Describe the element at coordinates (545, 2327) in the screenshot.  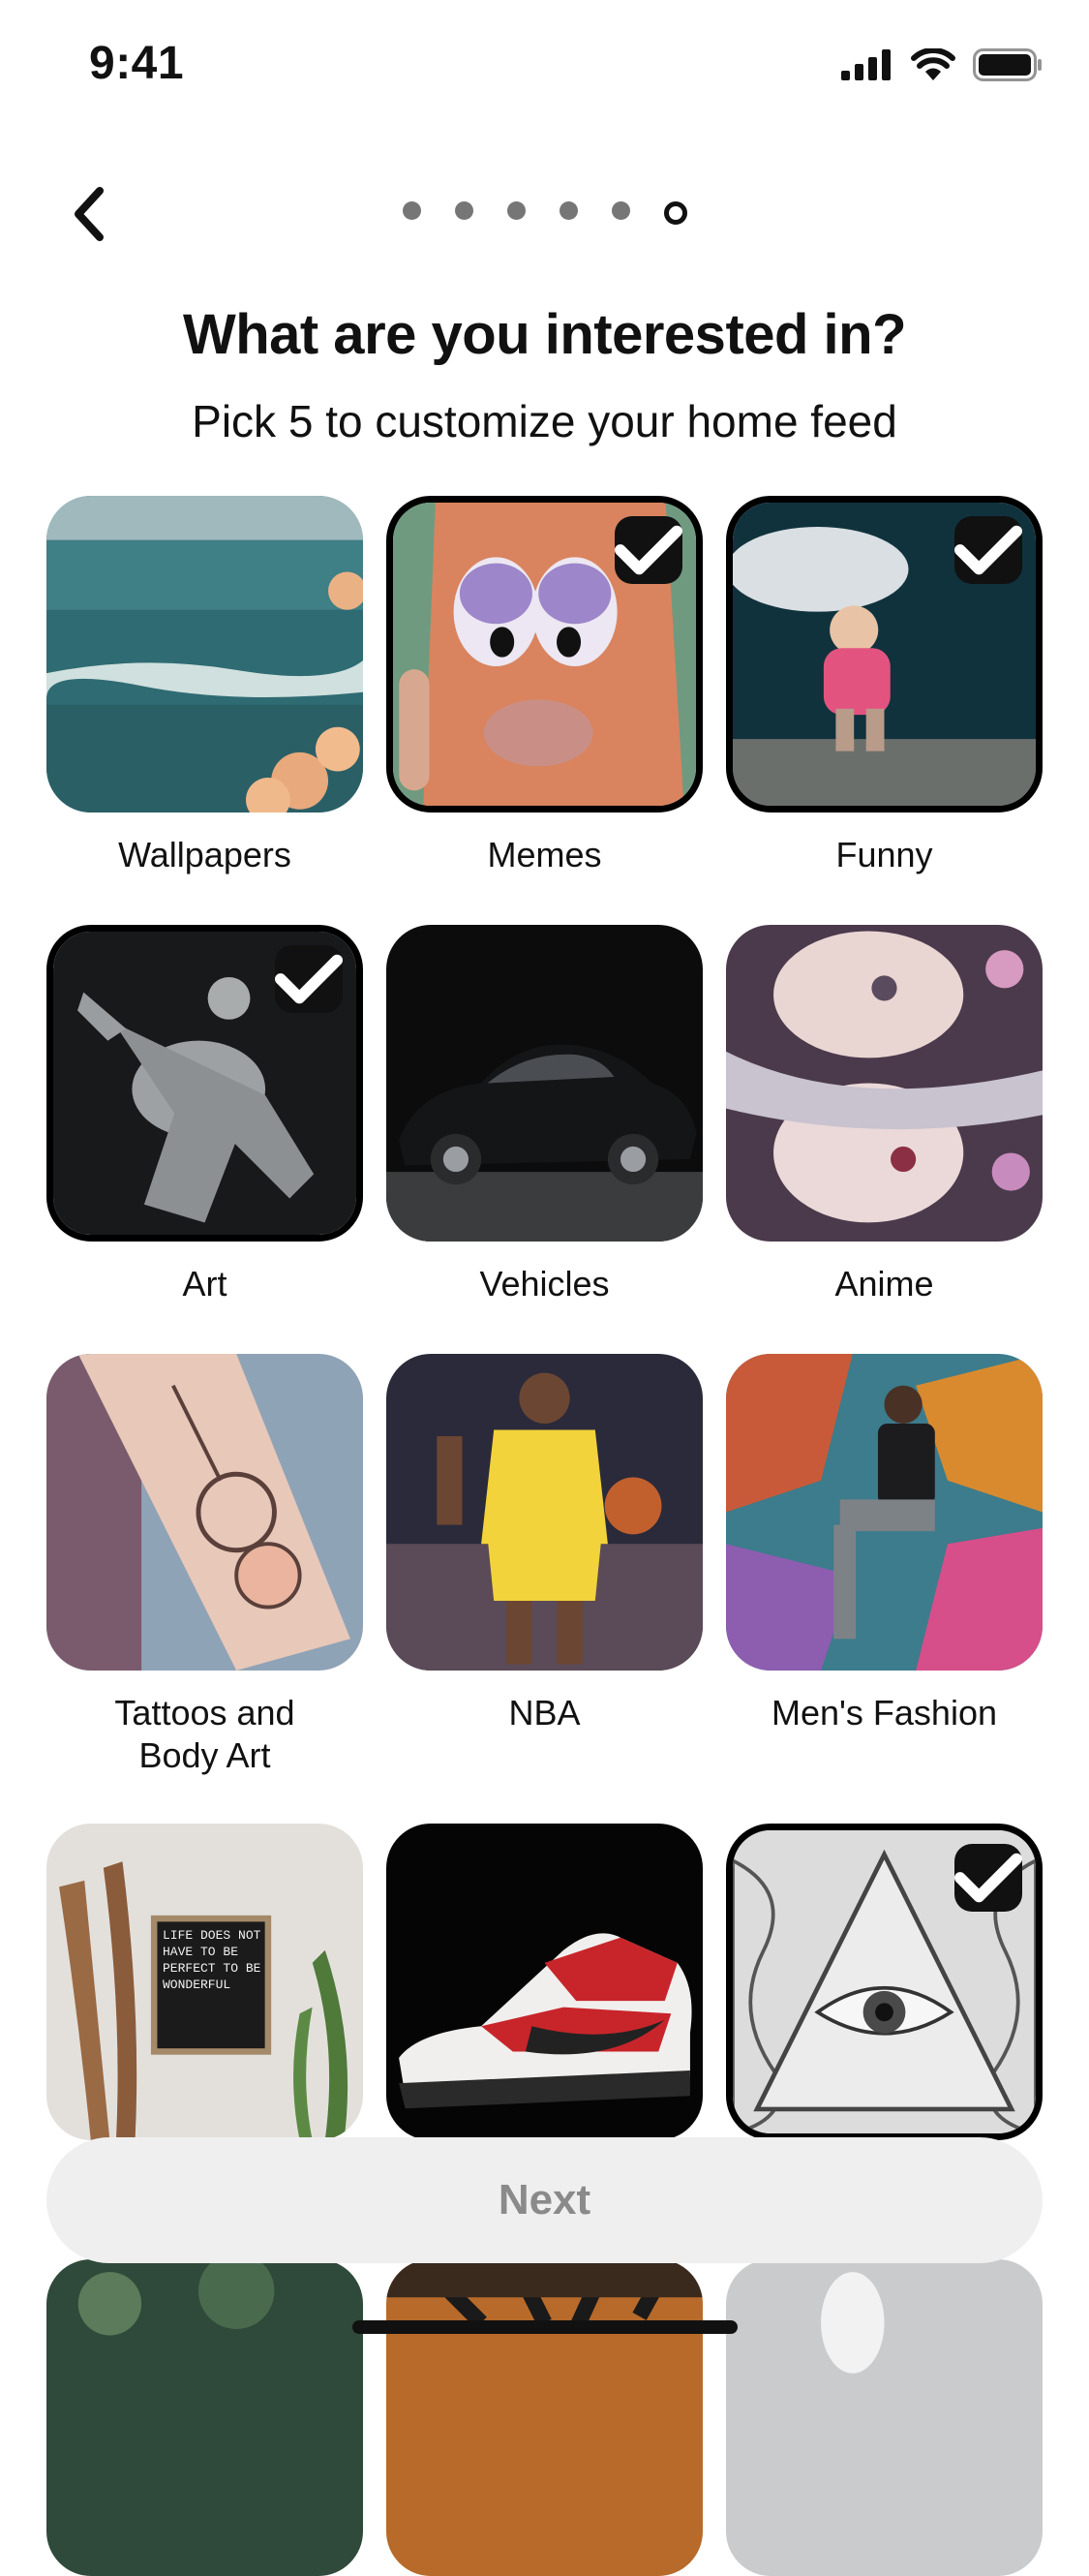
I see `home-indicator` at that location.